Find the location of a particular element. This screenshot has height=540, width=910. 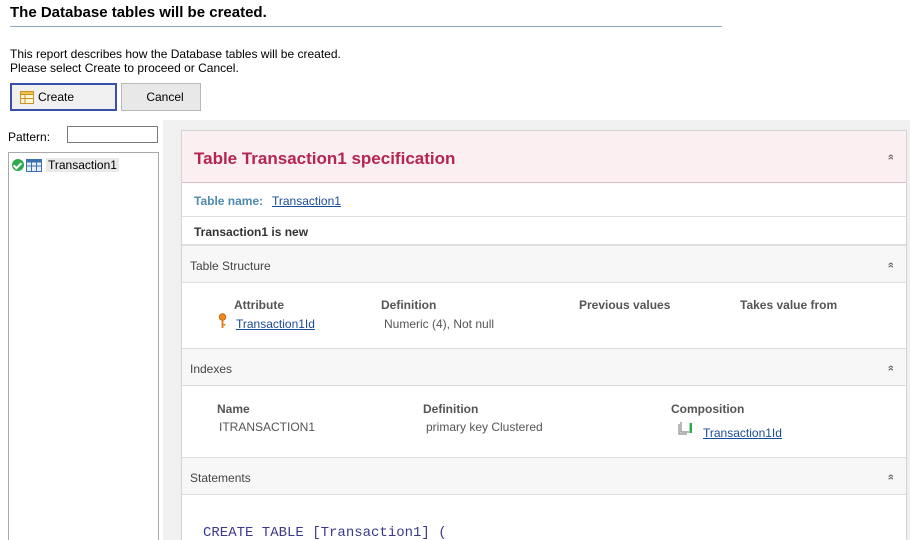

cancel-button: Cancel is located at coordinates (161, 97).